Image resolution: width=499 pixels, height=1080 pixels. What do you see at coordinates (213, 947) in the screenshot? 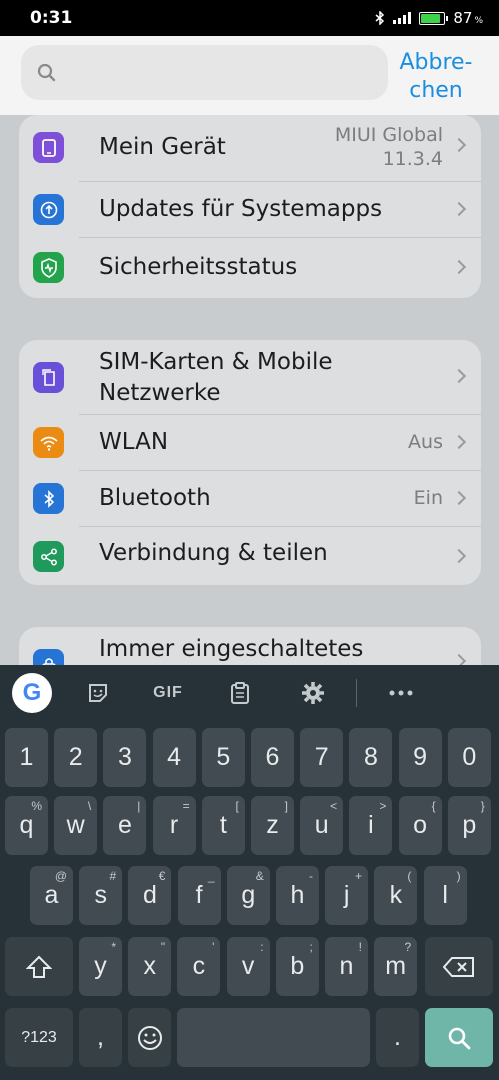
I see `key-hint: '` at bounding box center [213, 947].